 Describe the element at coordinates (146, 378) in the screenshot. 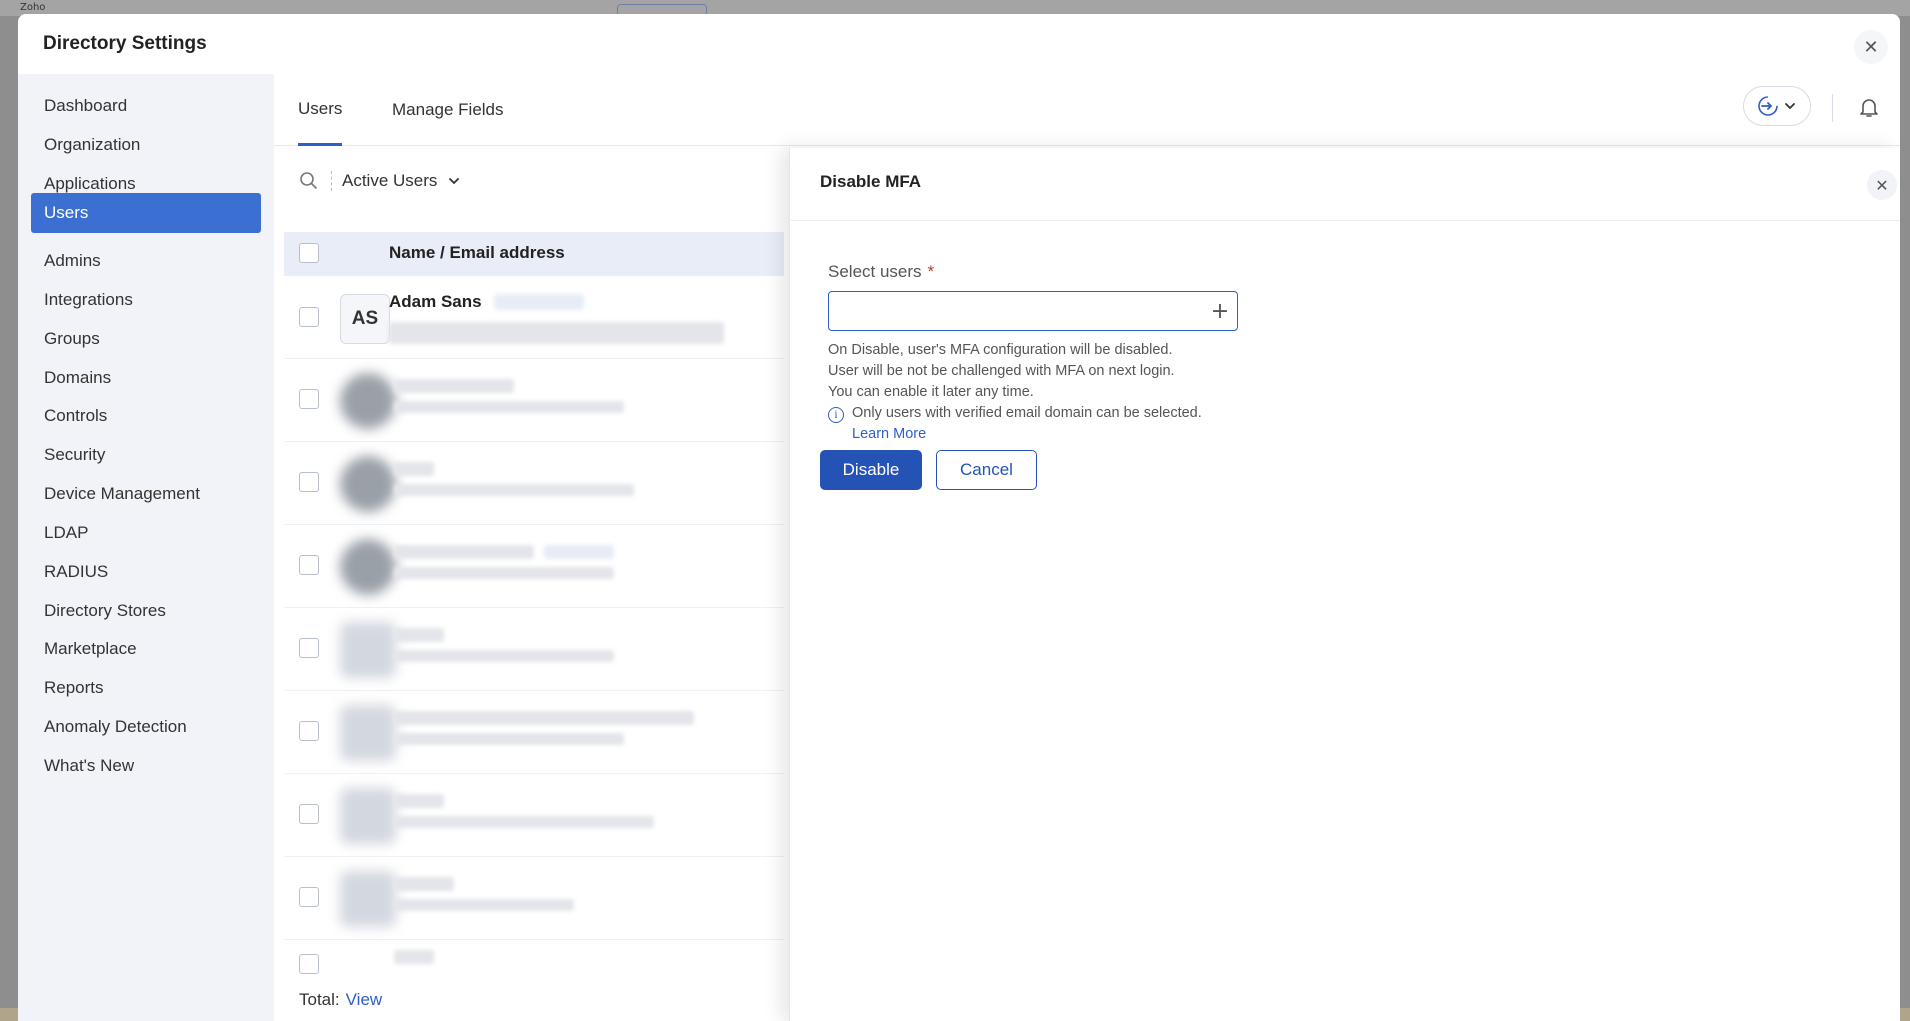

I see `sidebar-item-domains: Domains` at that location.